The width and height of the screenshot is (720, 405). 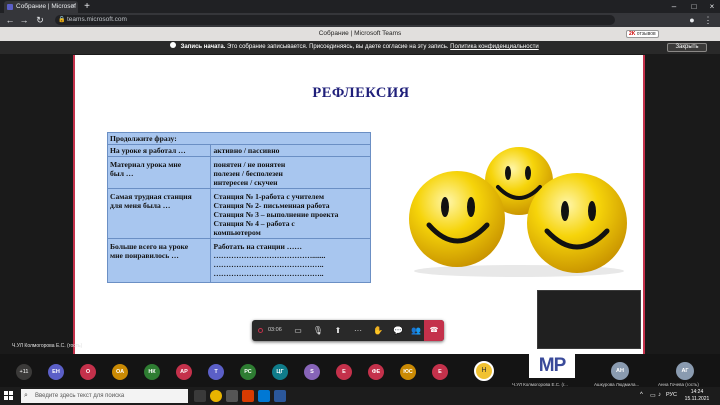 What do you see at coordinates (73, 7) in the screenshot?
I see `close-tab-icon: ×` at bounding box center [73, 7].